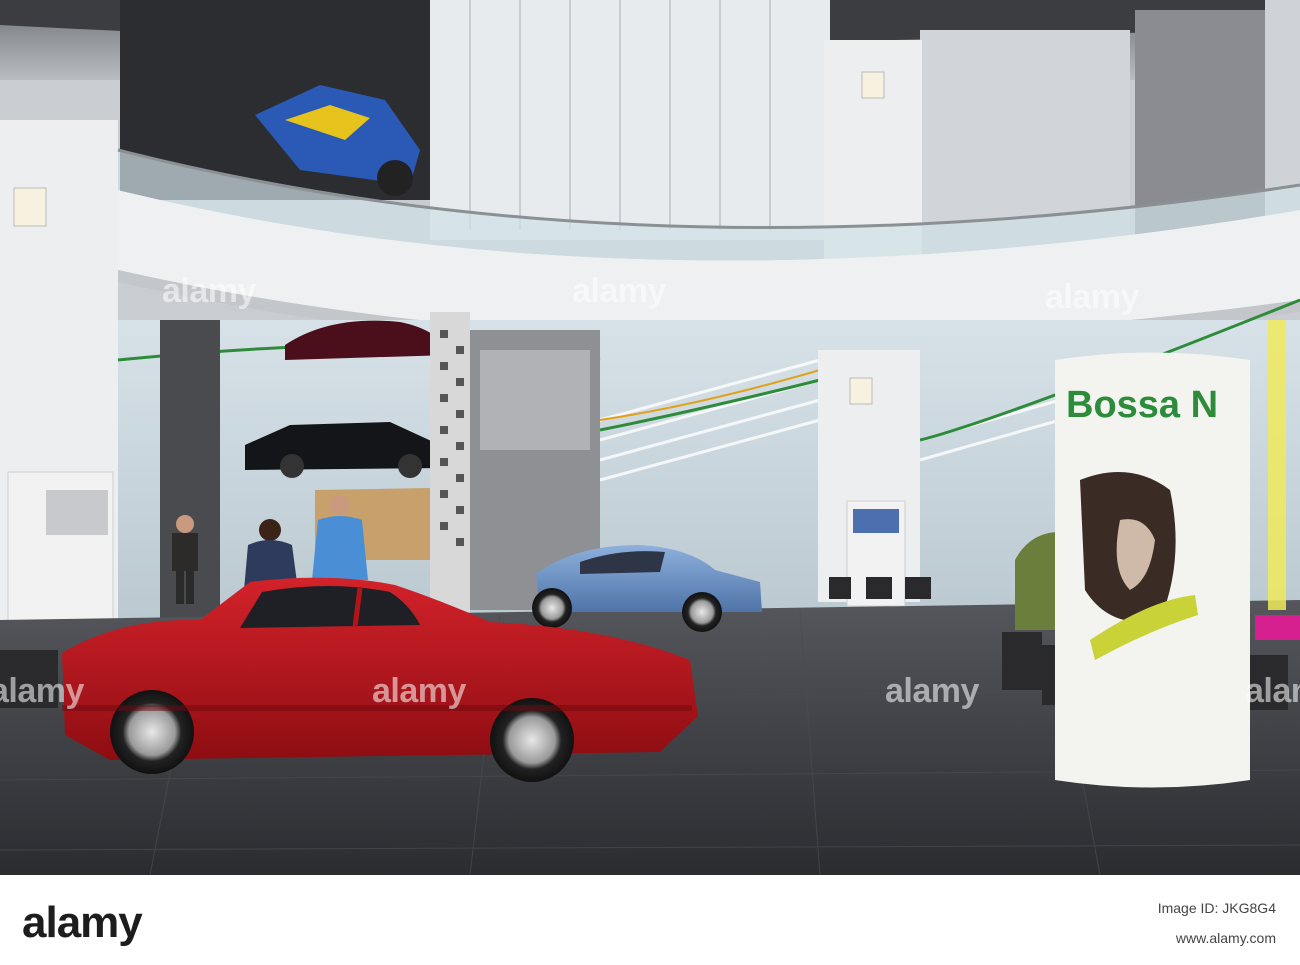  Describe the element at coordinates (1225, 938) in the screenshot. I see `site-url: www.alamy.com` at that location.